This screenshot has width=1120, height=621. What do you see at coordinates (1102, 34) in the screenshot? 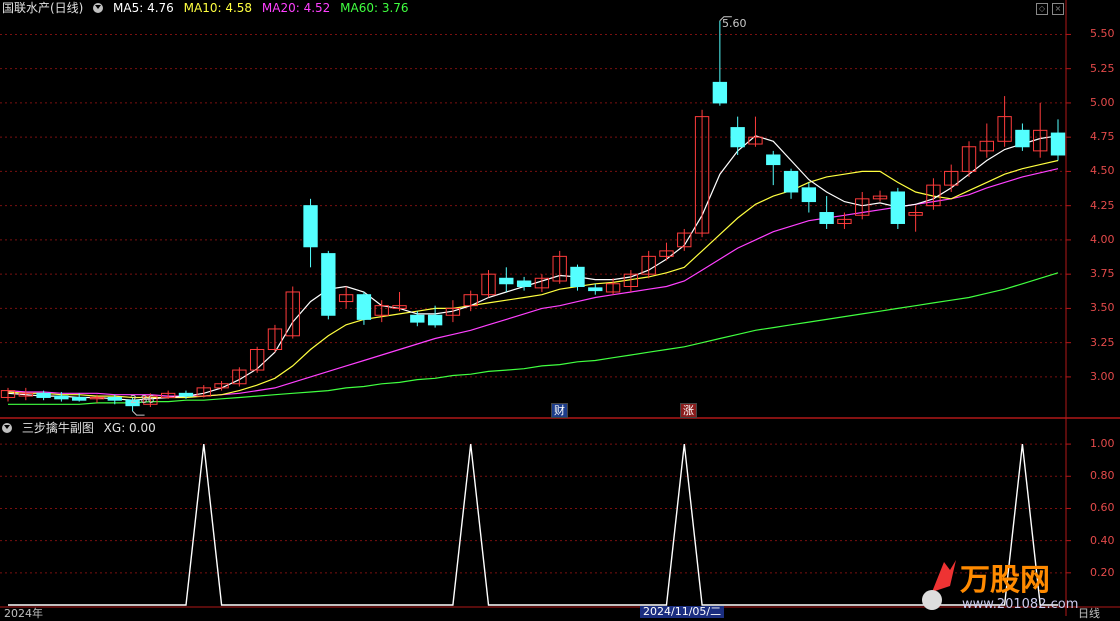
I see `price-tick-label: 5.50` at bounding box center [1102, 34].